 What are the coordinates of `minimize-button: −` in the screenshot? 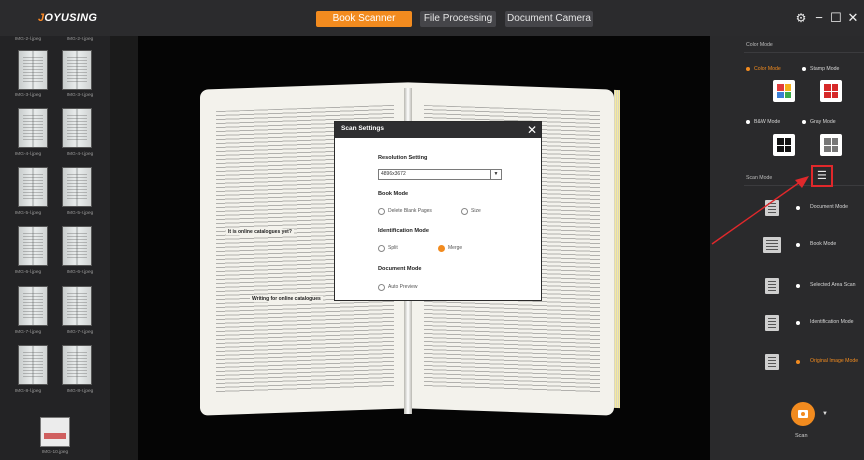 It's located at (819, 18).